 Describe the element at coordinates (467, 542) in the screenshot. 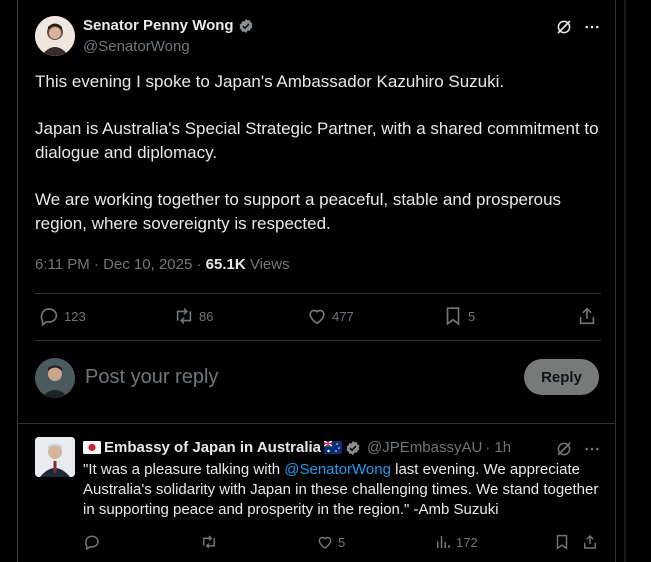

I see `reply-views-count: 172` at that location.